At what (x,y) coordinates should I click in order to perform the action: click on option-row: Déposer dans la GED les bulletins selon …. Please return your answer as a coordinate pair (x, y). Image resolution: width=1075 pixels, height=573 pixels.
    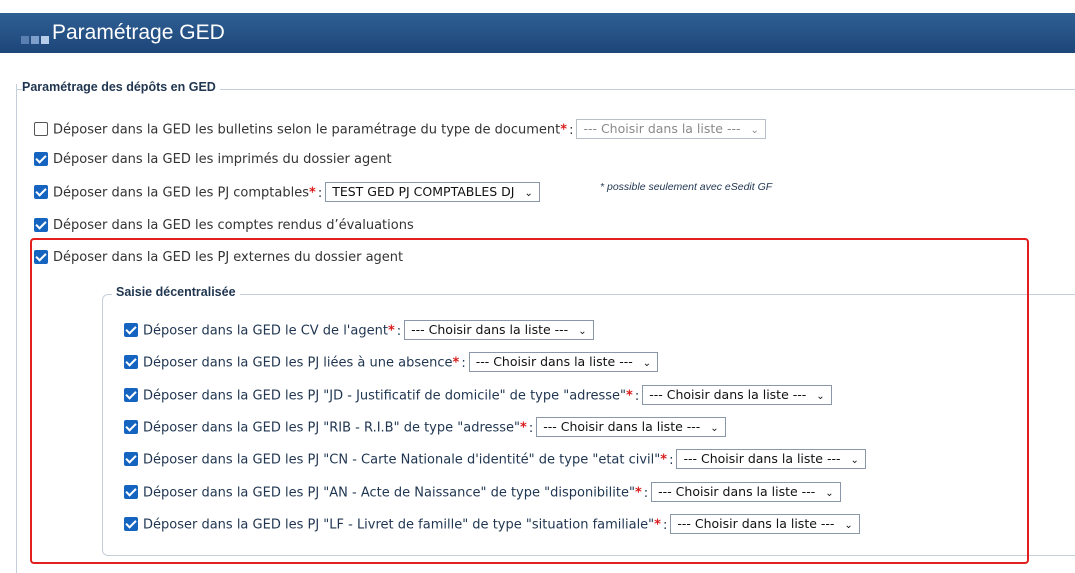
    Looking at the image, I should click on (400, 129).